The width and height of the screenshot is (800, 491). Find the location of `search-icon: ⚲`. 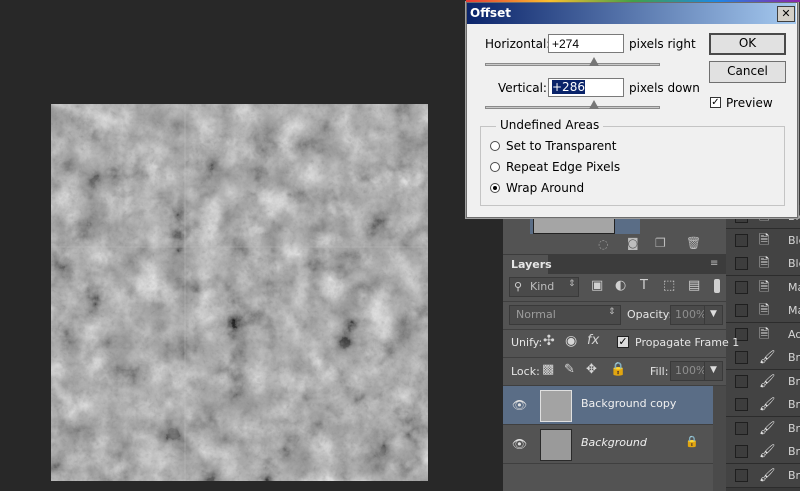

search-icon: ⚲ is located at coordinates (518, 286).